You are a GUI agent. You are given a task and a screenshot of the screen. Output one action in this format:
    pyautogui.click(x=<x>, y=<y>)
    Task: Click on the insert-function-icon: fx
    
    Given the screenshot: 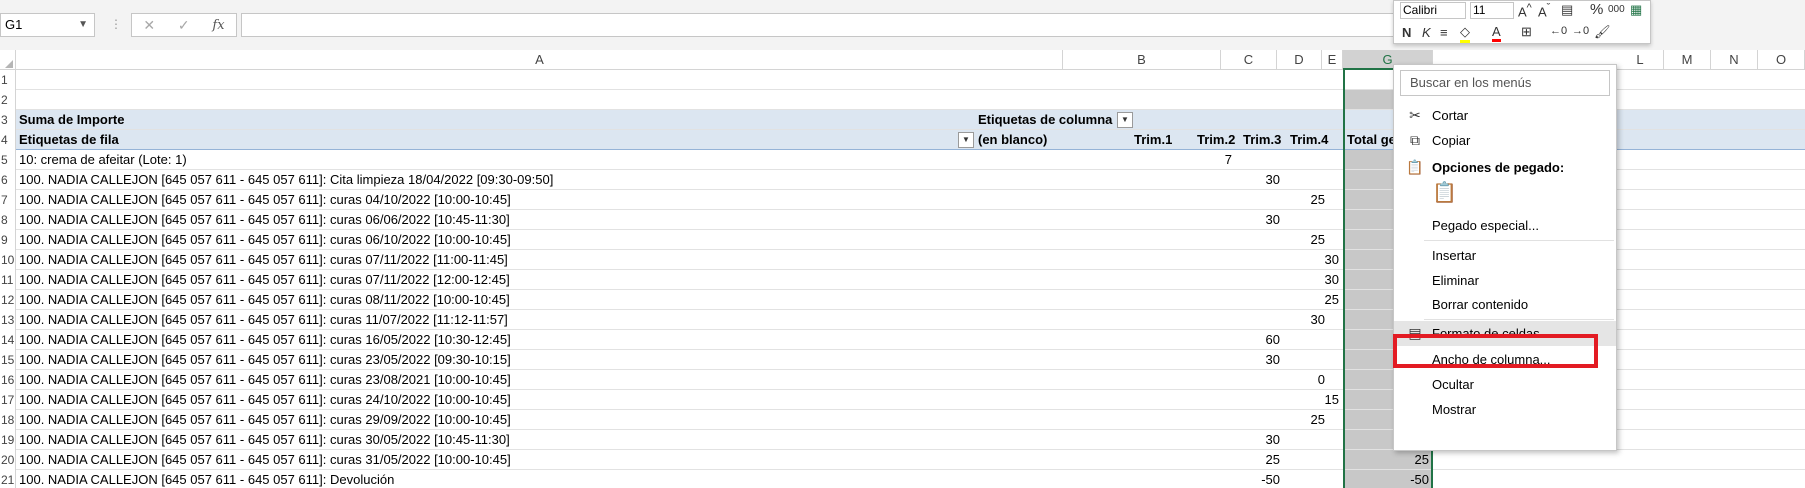 What is the action you would take?
    pyautogui.click(x=218, y=25)
    